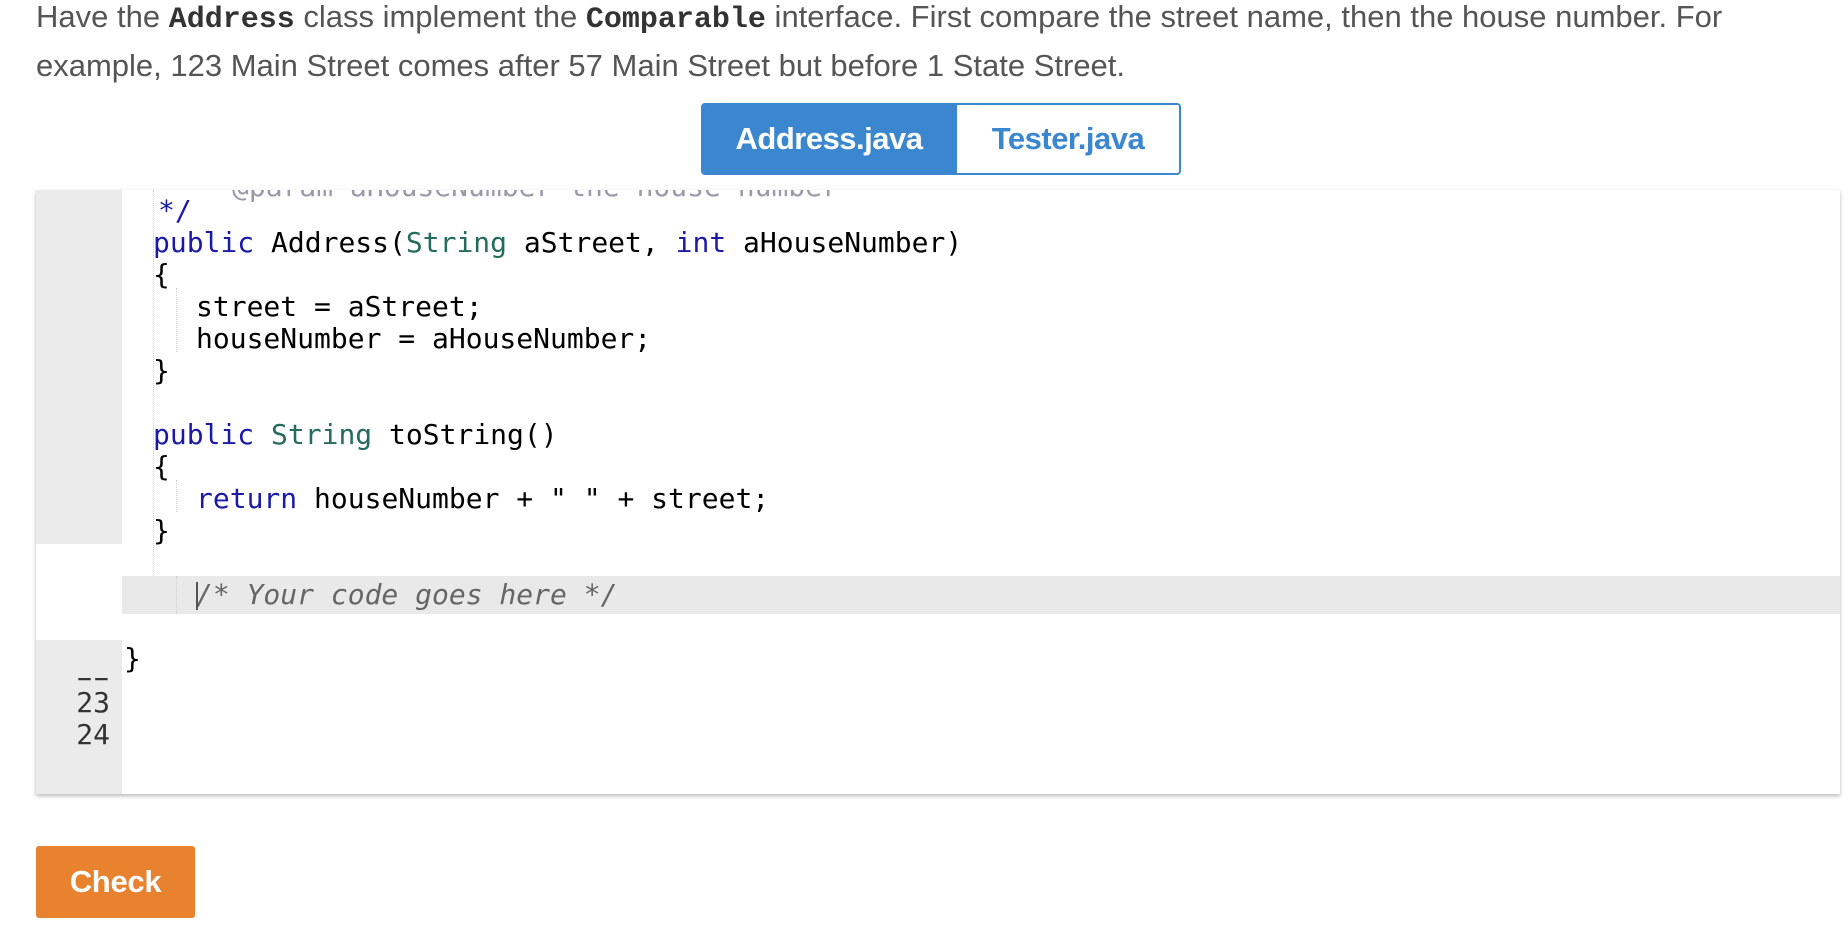 The width and height of the screenshot is (1848, 952). What do you see at coordinates (132, 658) in the screenshot?
I see `code-text: }` at bounding box center [132, 658].